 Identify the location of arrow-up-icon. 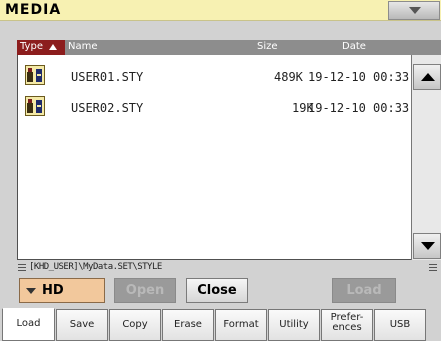
(428, 77).